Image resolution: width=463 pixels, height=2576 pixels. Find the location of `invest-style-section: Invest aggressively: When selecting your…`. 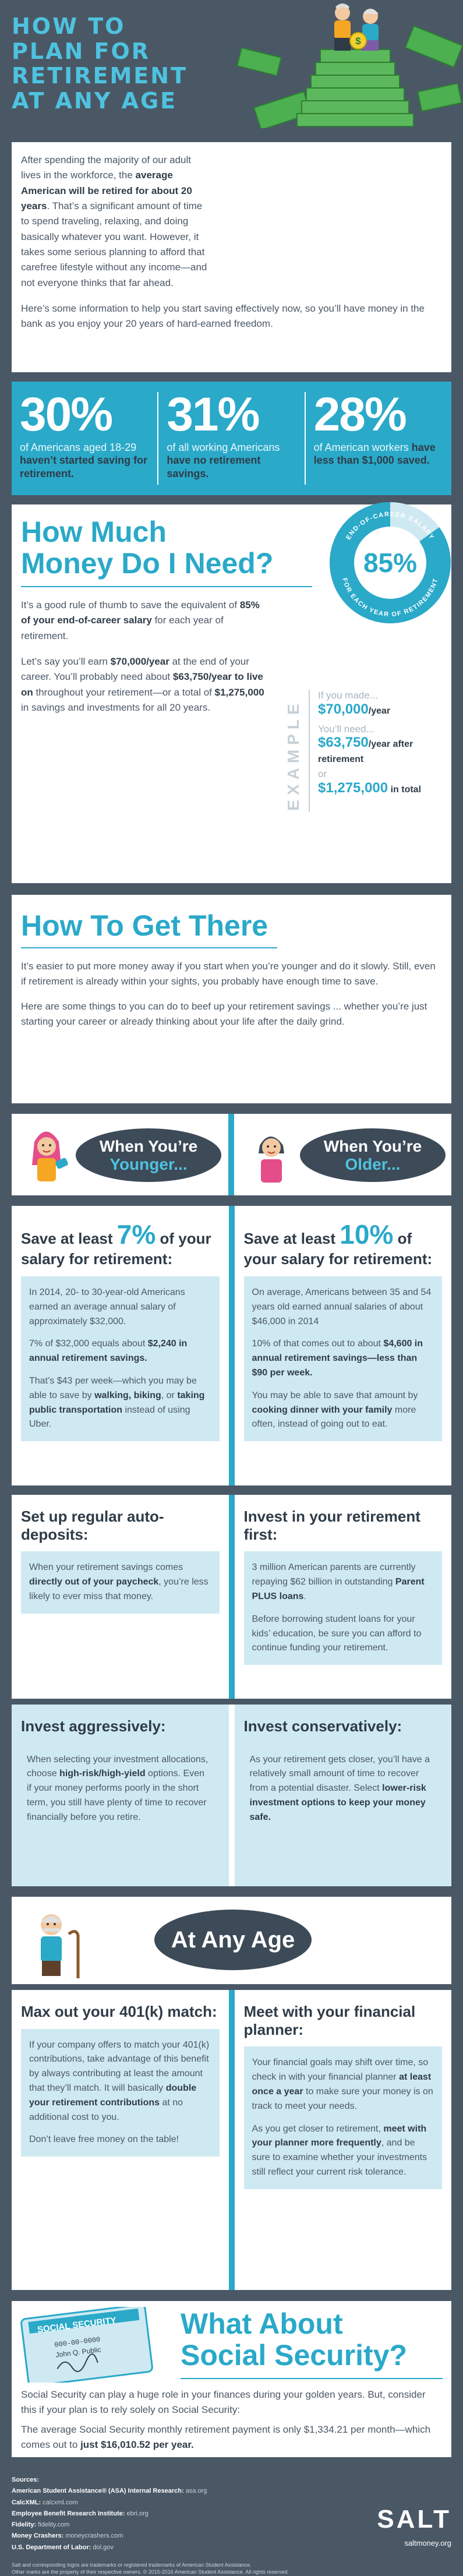

invest-style-section: Invest aggressively: When selecting your… is located at coordinates (231, 1796).